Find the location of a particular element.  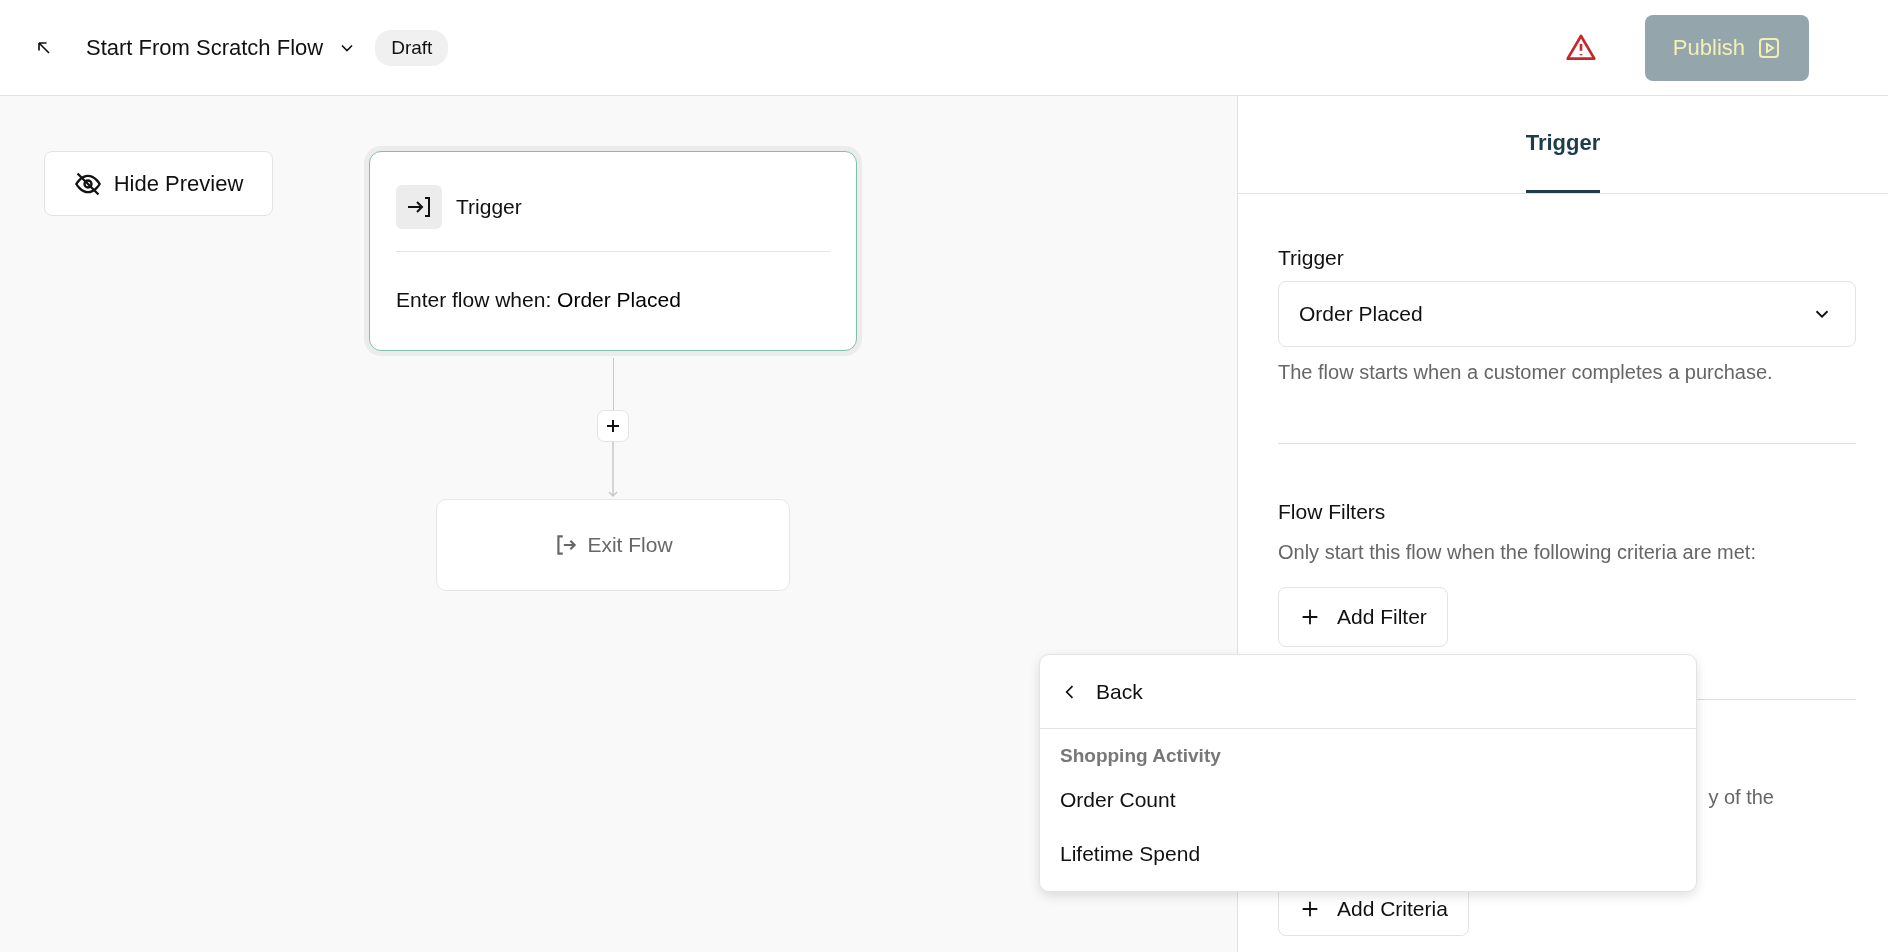

menu-section-title: Shopping Activity is located at coordinates (1140, 756).